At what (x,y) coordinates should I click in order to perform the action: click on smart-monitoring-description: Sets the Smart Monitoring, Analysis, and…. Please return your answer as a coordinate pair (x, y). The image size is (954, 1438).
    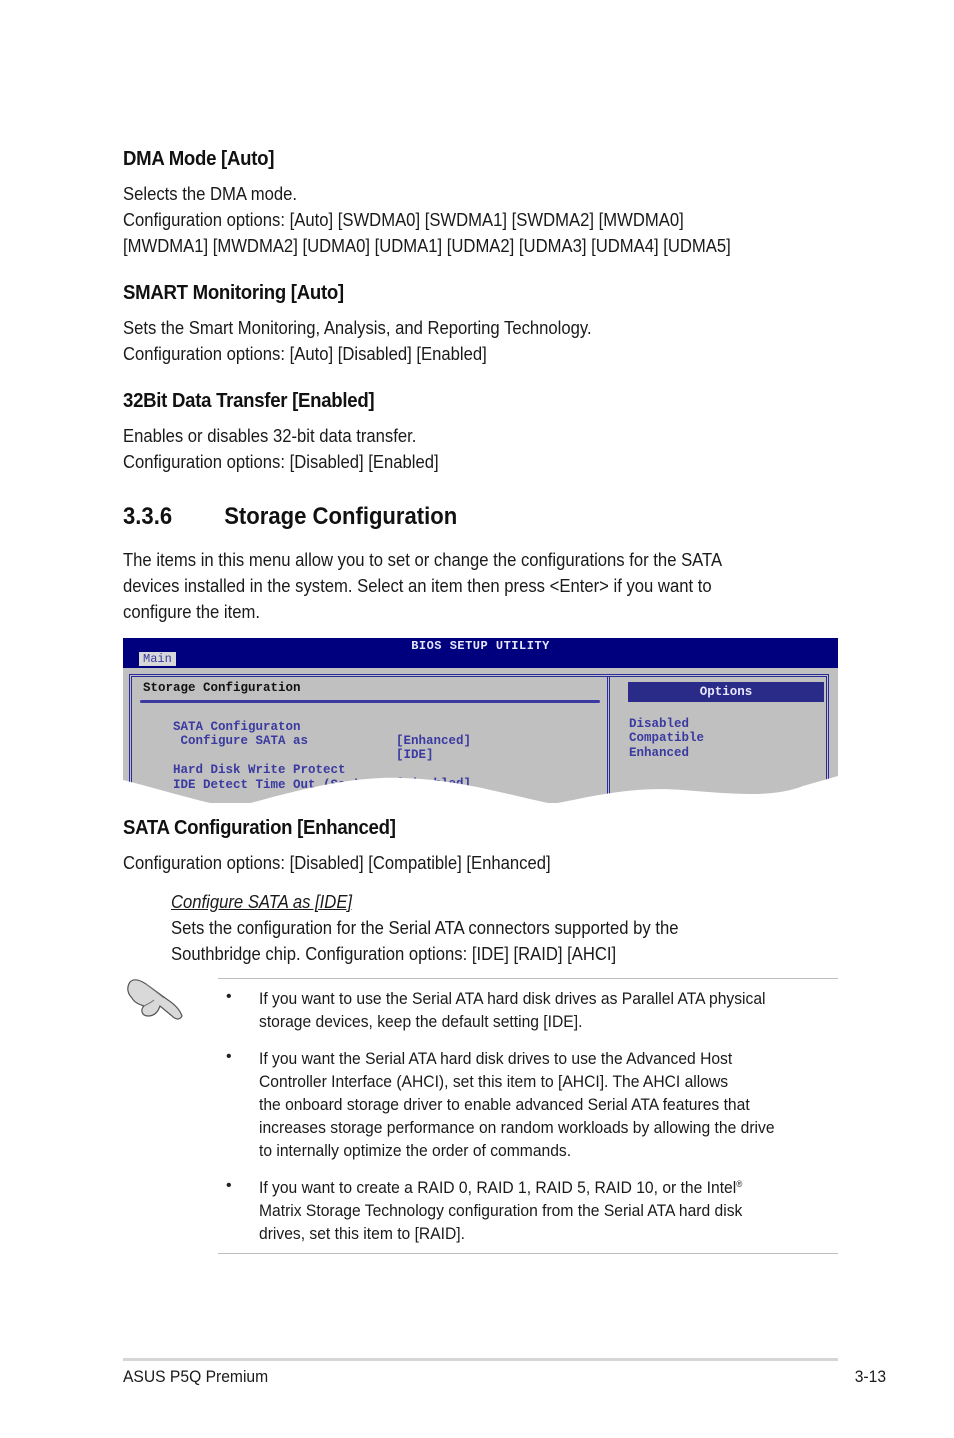
    Looking at the image, I should click on (357, 327).